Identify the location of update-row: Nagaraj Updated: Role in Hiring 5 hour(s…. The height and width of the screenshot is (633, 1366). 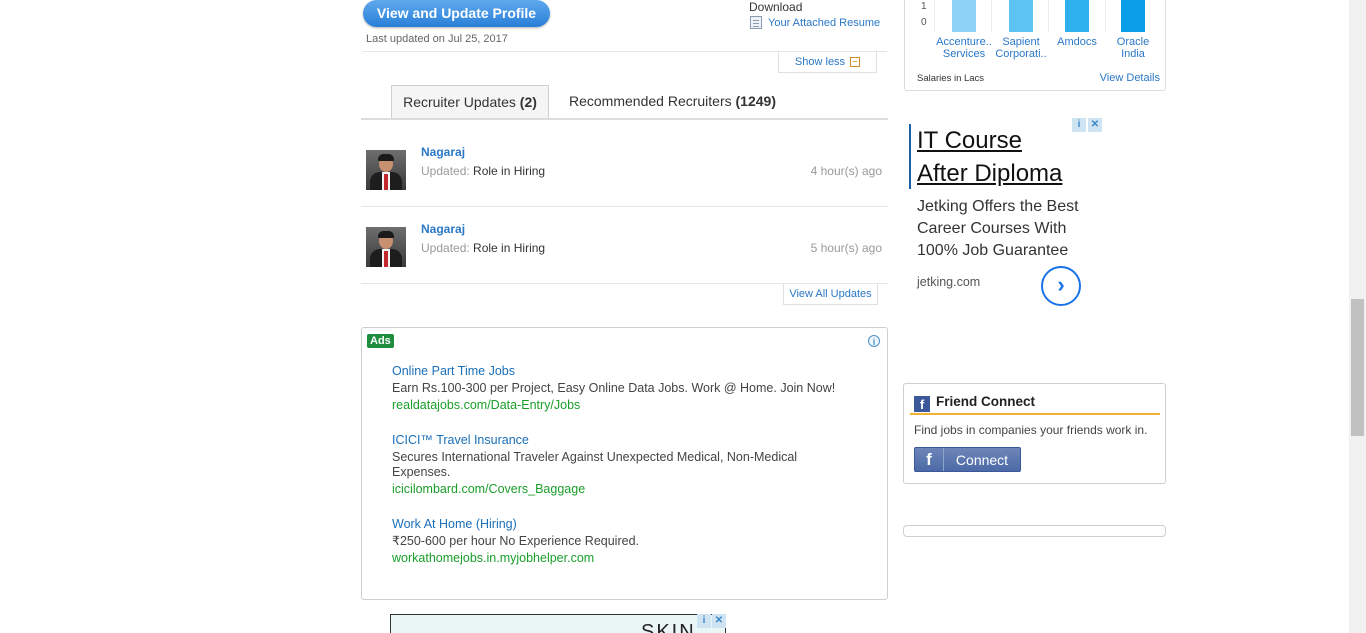
(624, 246).